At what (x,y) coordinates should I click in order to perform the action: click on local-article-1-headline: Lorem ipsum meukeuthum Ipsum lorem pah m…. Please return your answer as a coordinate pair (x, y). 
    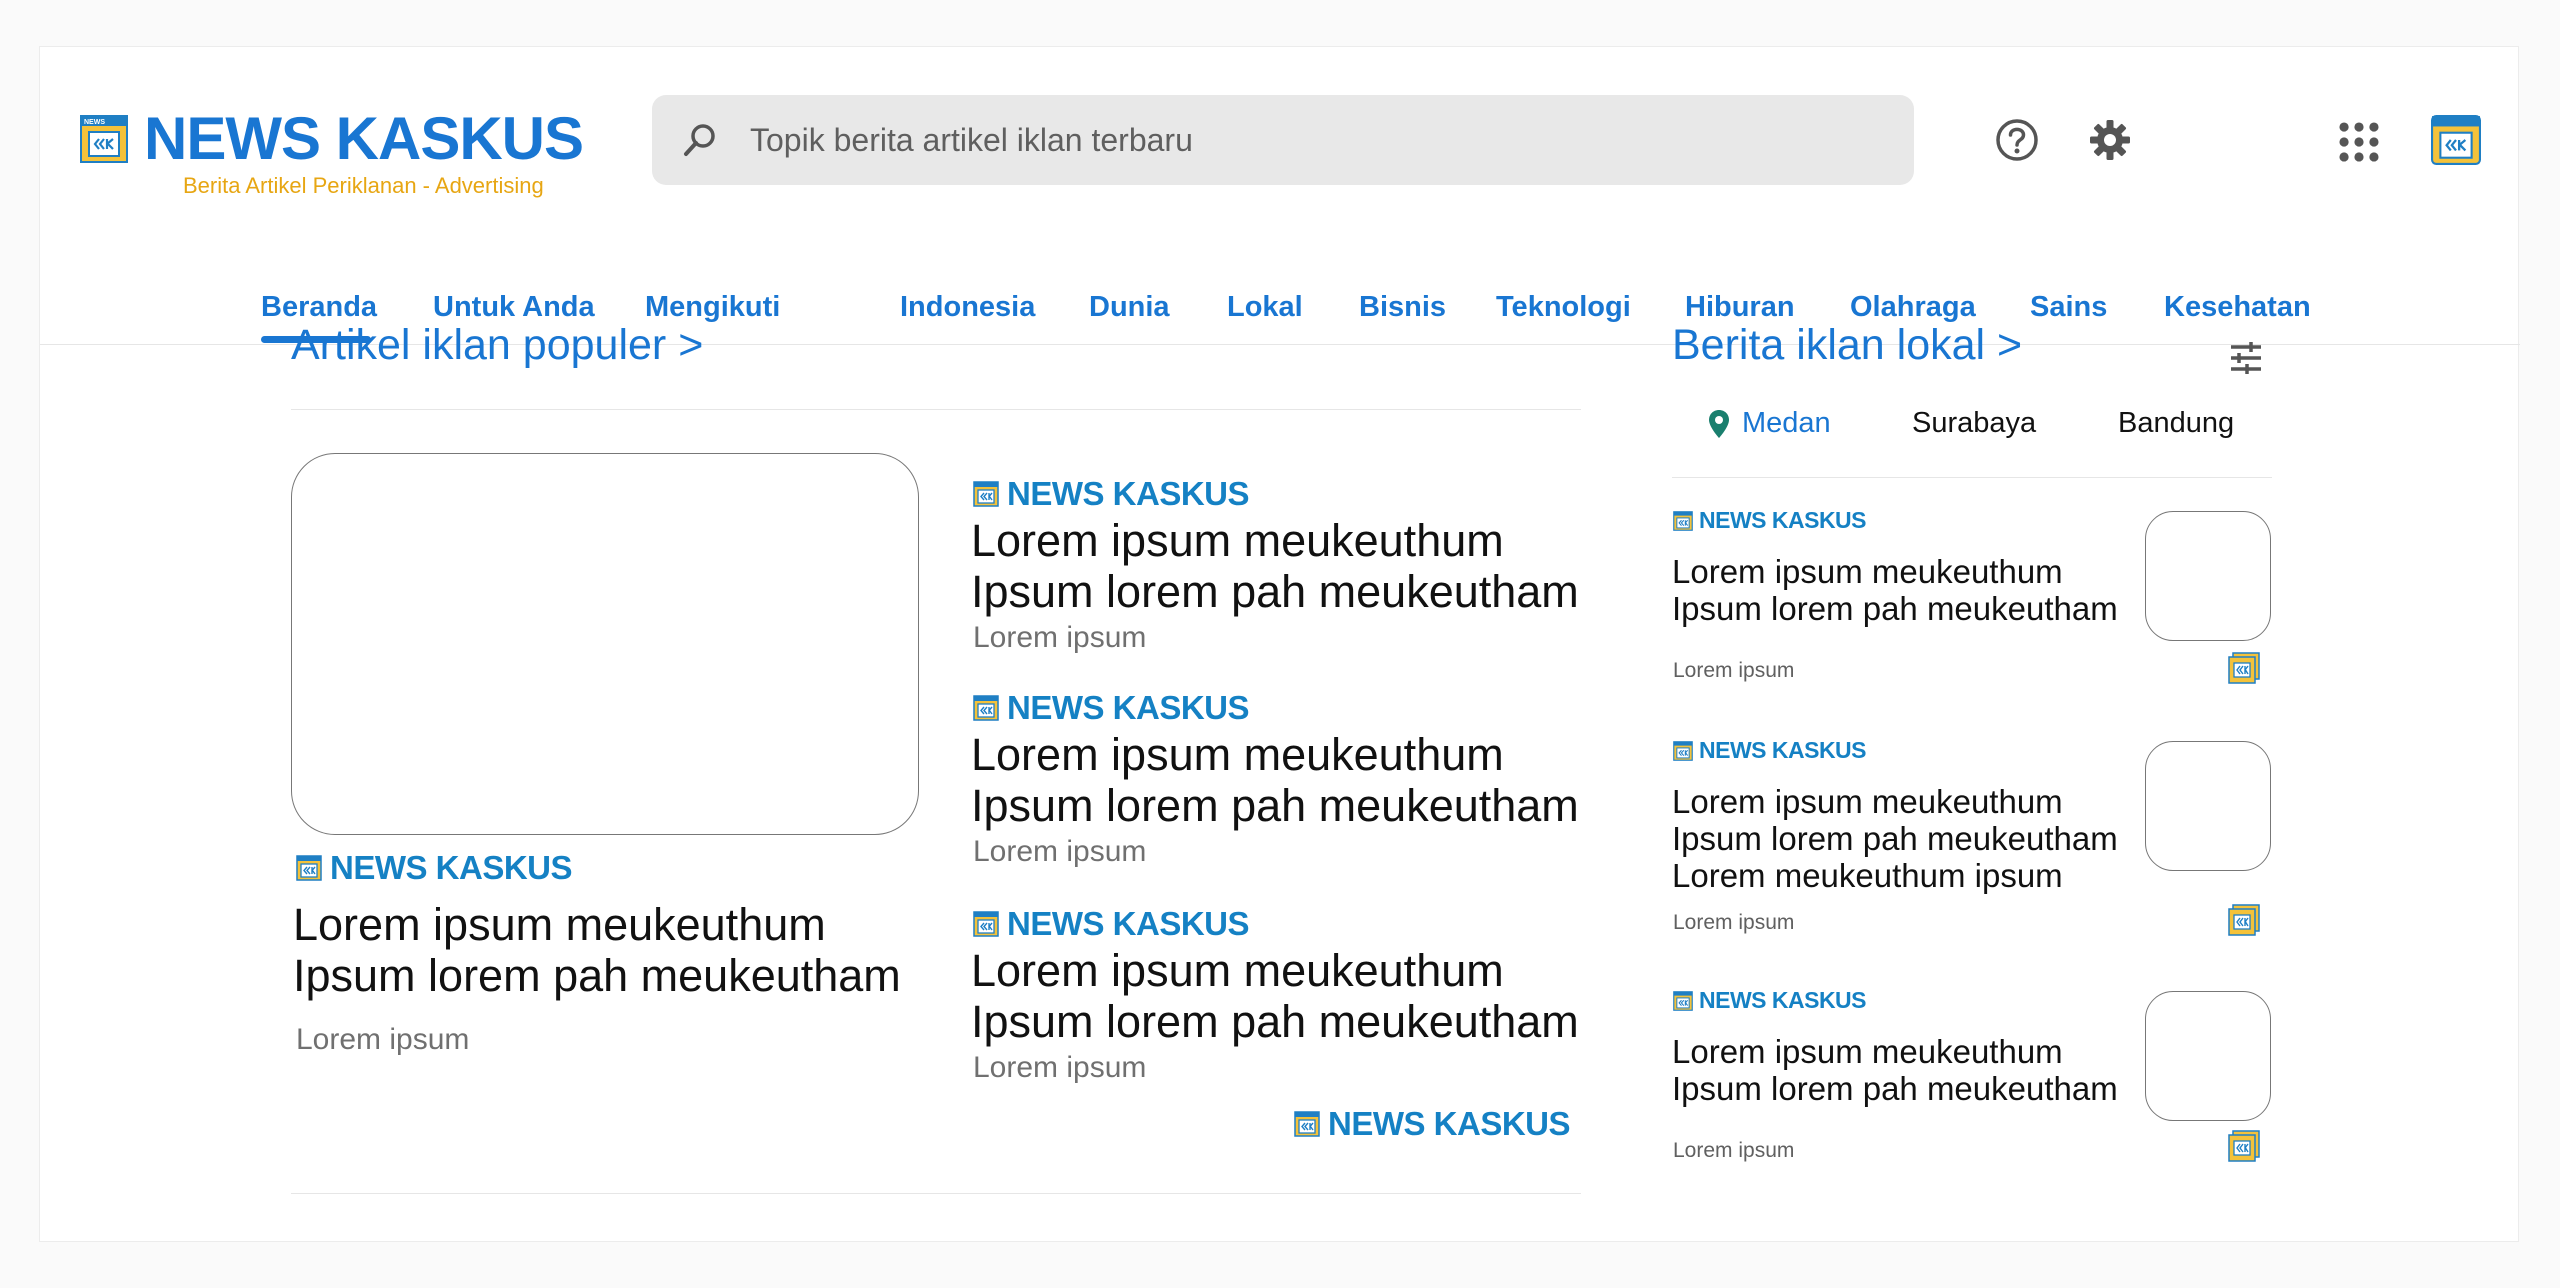
    Looking at the image, I should click on (1895, 590).